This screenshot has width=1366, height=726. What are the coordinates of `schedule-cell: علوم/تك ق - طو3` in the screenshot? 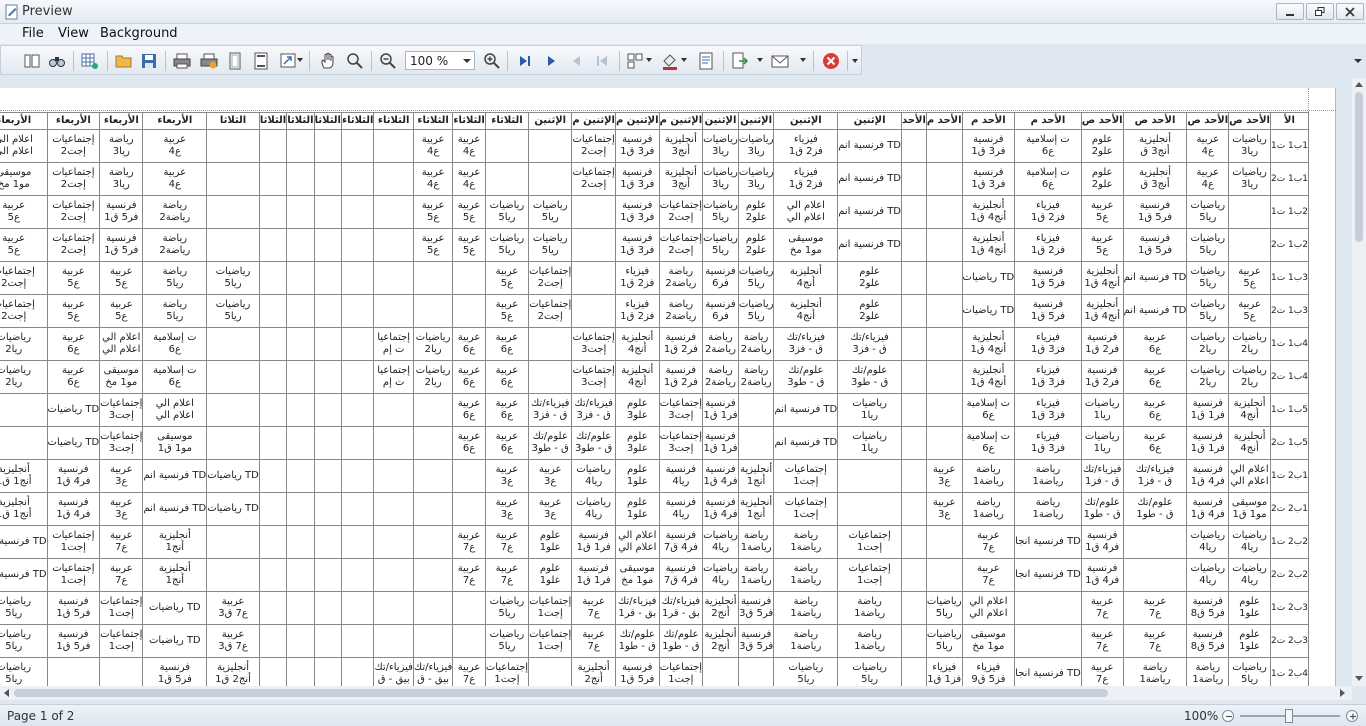 It's located at (806, 377).